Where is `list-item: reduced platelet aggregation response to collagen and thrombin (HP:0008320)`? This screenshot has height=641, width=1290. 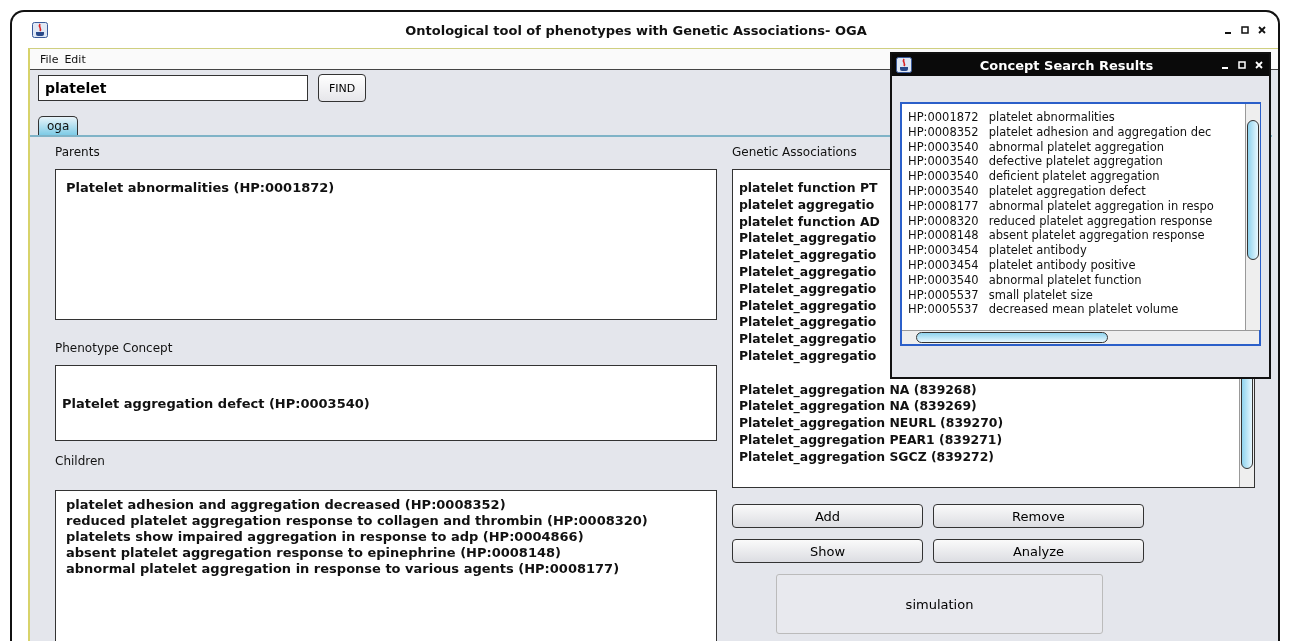 list-item: reduced platelet aggregation response to collagen and thrombin (HP:0008320) is located at coordinates (357, 521).